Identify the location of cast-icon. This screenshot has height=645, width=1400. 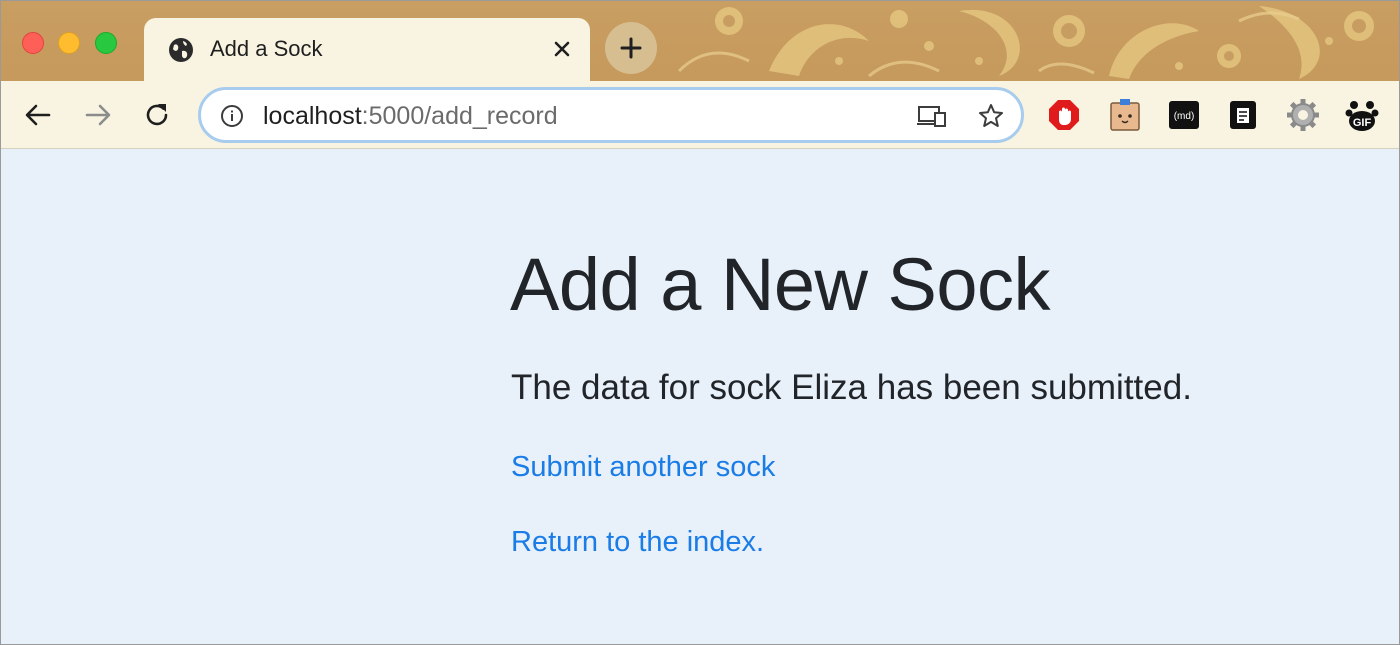
(932, 116).